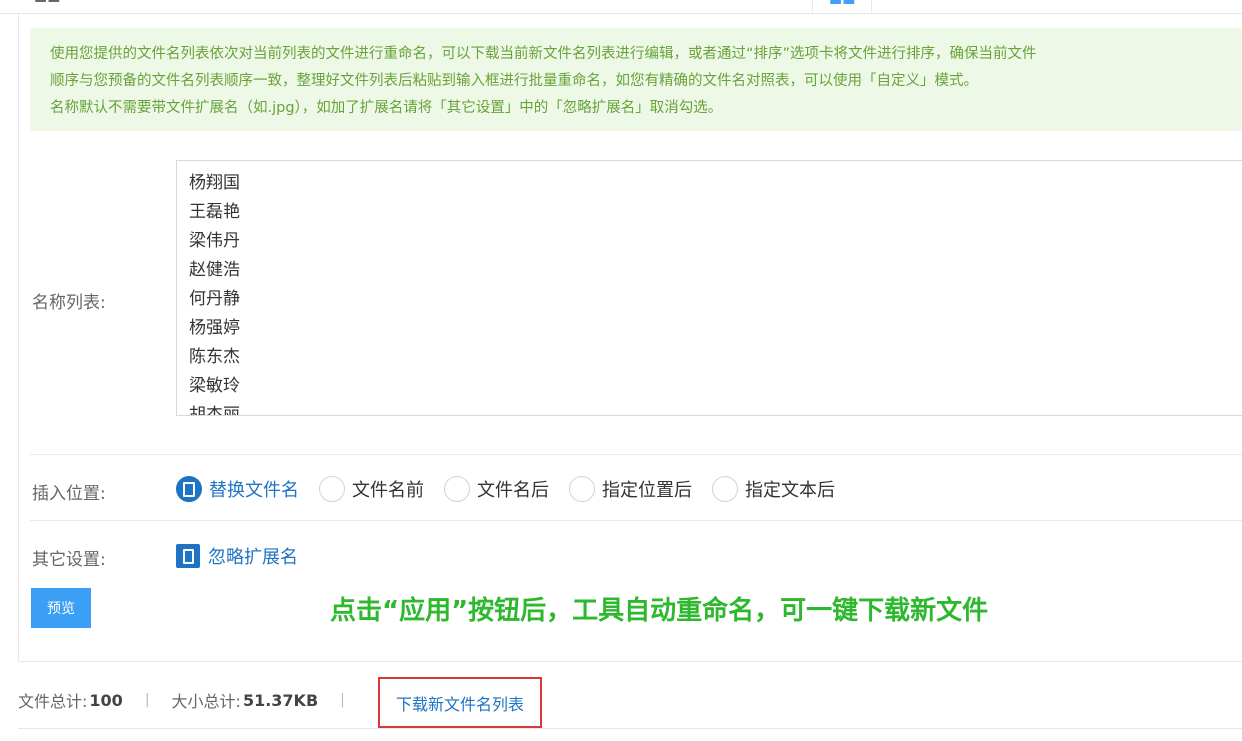  What do you see at coordinates (280, 700) in the screenshot?
I see `total-size-value: 51.37KB` at bounding box center [280, 700].